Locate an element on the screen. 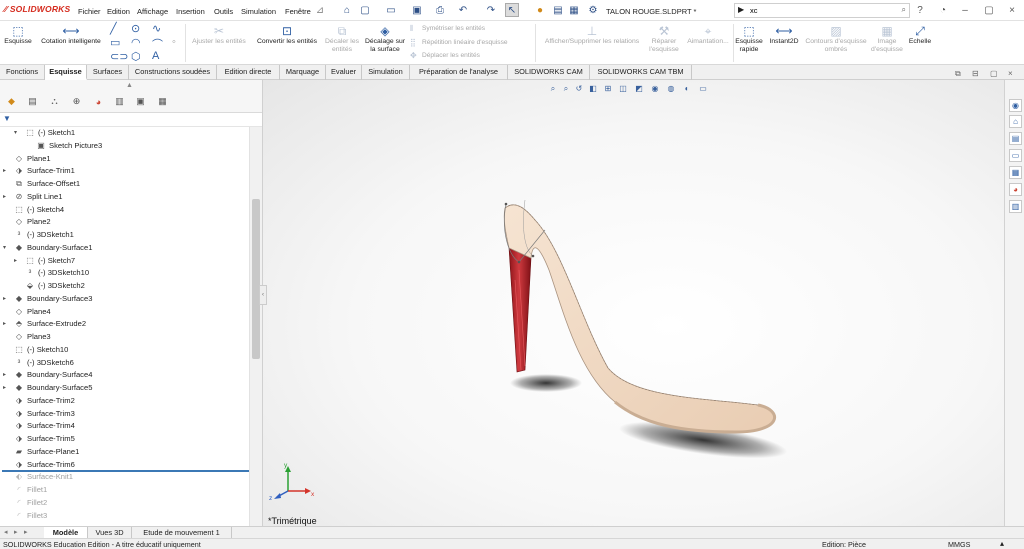 The image size is (1024, 549). convertir-button: ⊡ Convertir les entités is located at coordinates (287, 35).